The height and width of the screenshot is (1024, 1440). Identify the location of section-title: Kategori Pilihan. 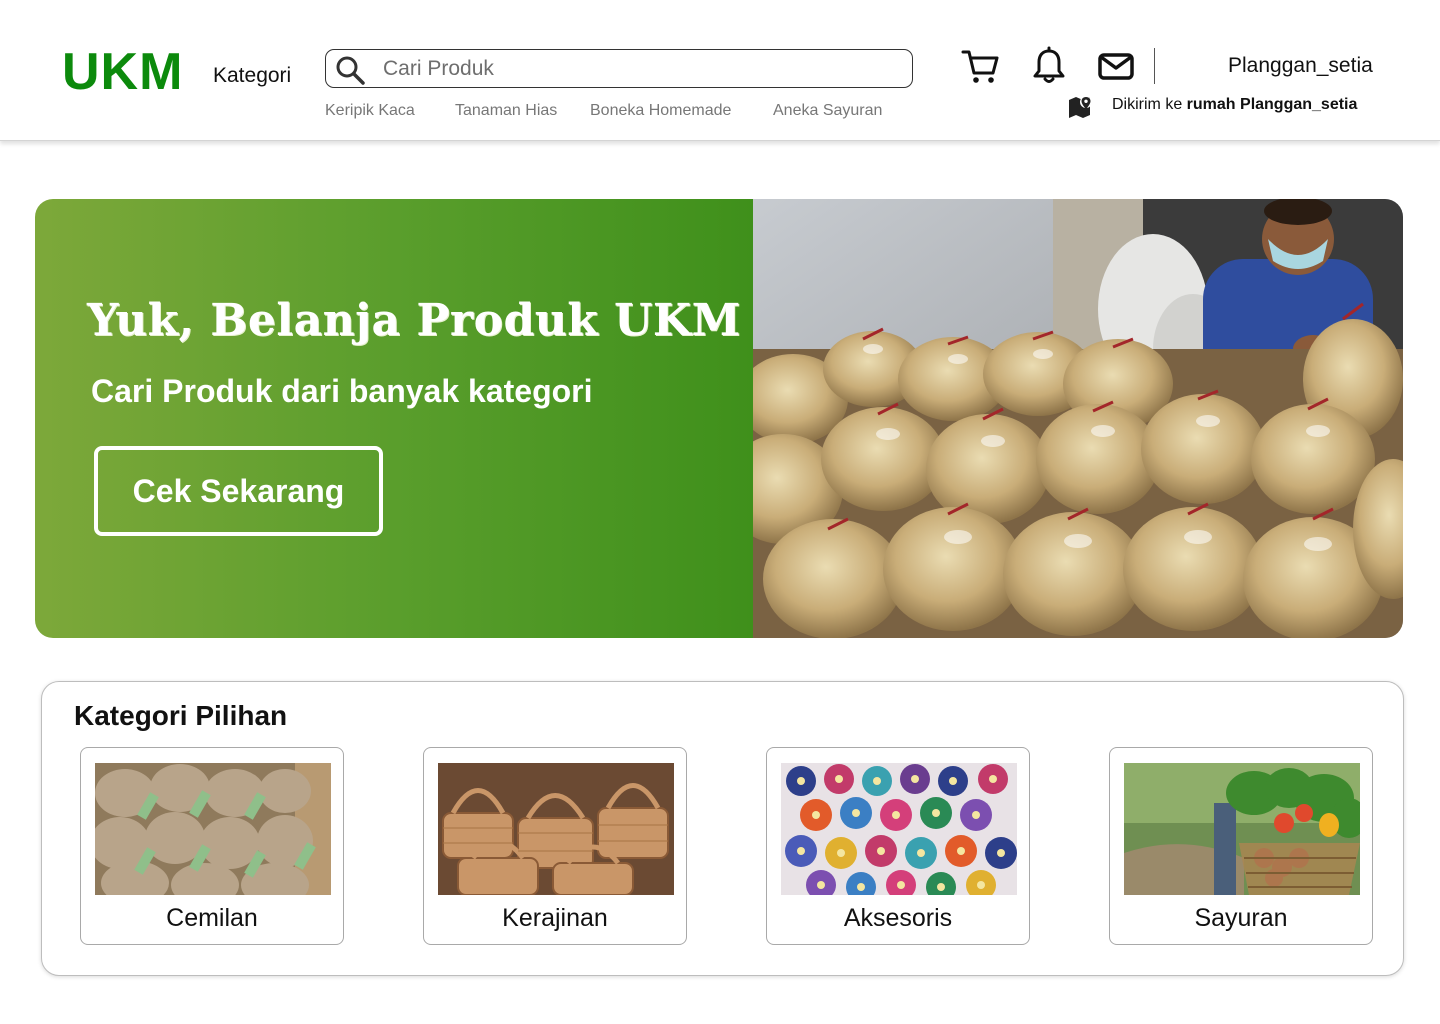
(181, 715).